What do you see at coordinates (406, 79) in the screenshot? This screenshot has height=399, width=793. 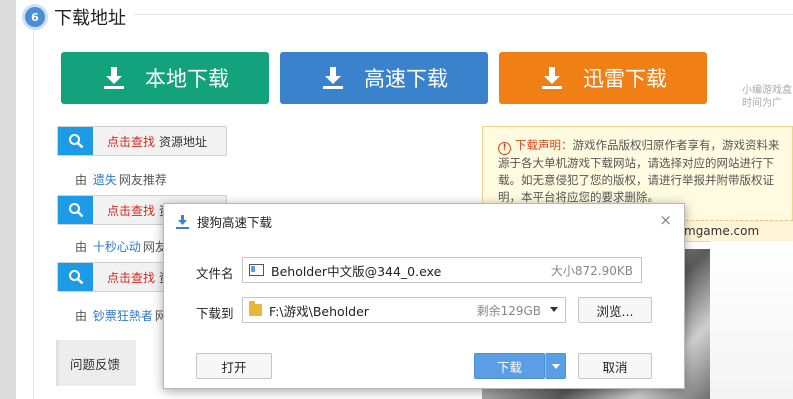 I see `fast-download-label: 高速下载` at bounding box center [406, 79].